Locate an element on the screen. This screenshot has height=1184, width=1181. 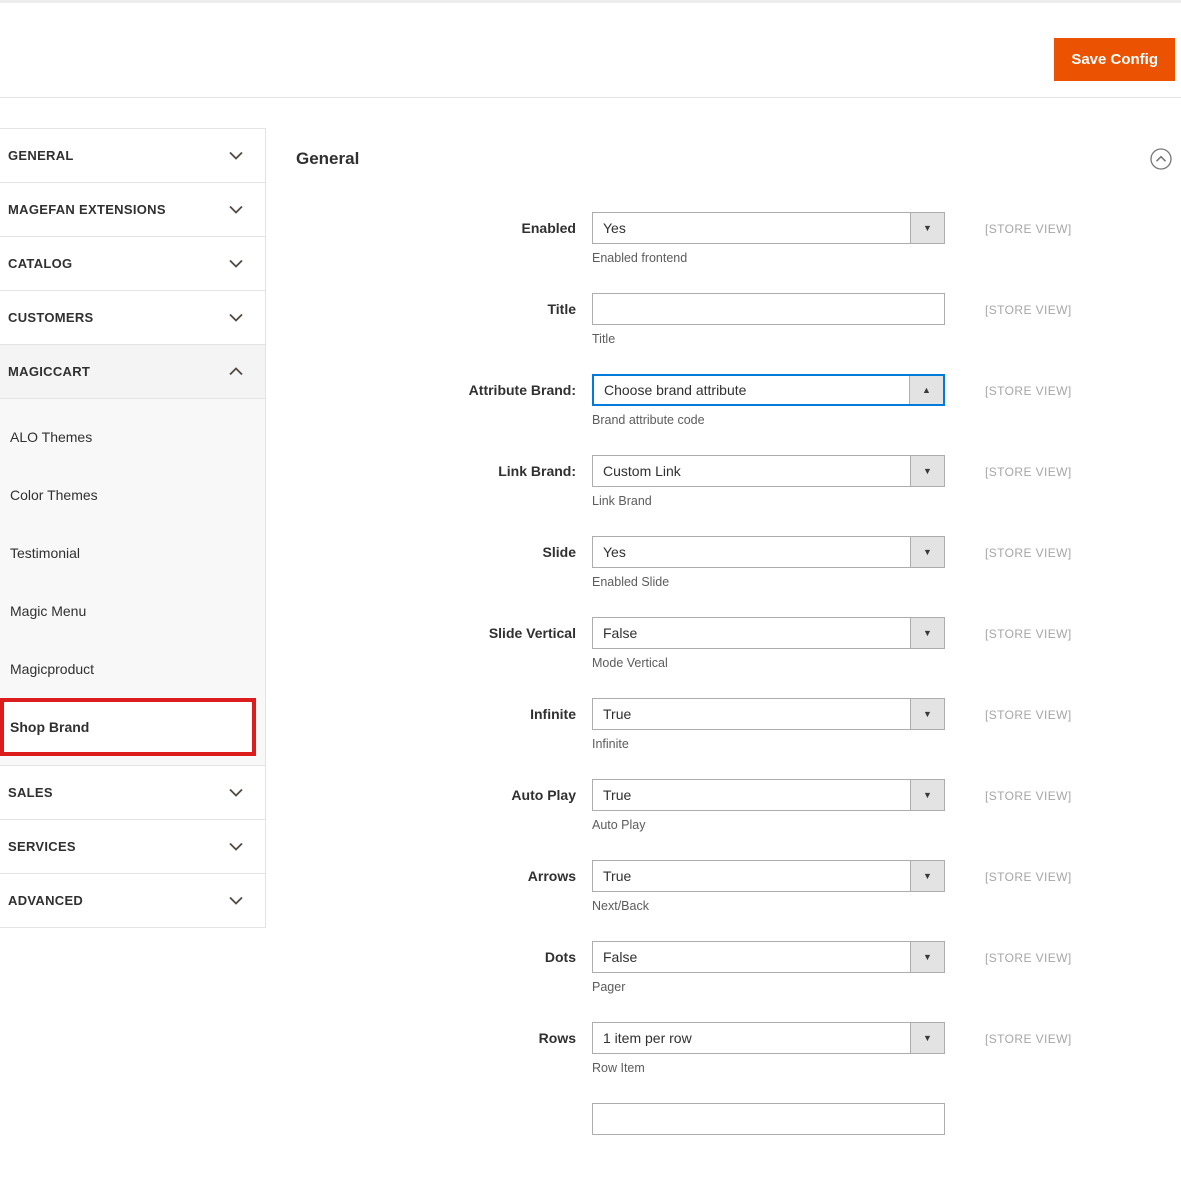
field-control is located at coordinates (768, 1119).